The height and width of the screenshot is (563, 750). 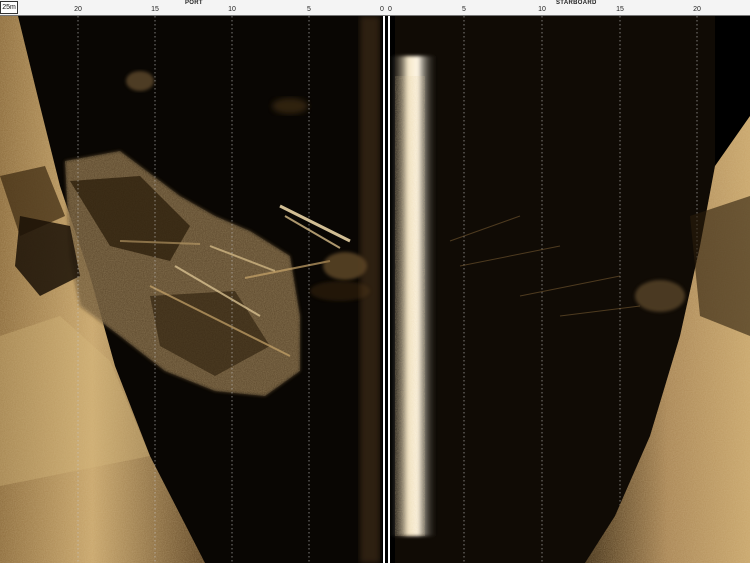 I want to click on port-tick-0: 0, so click(x=382, y=9).